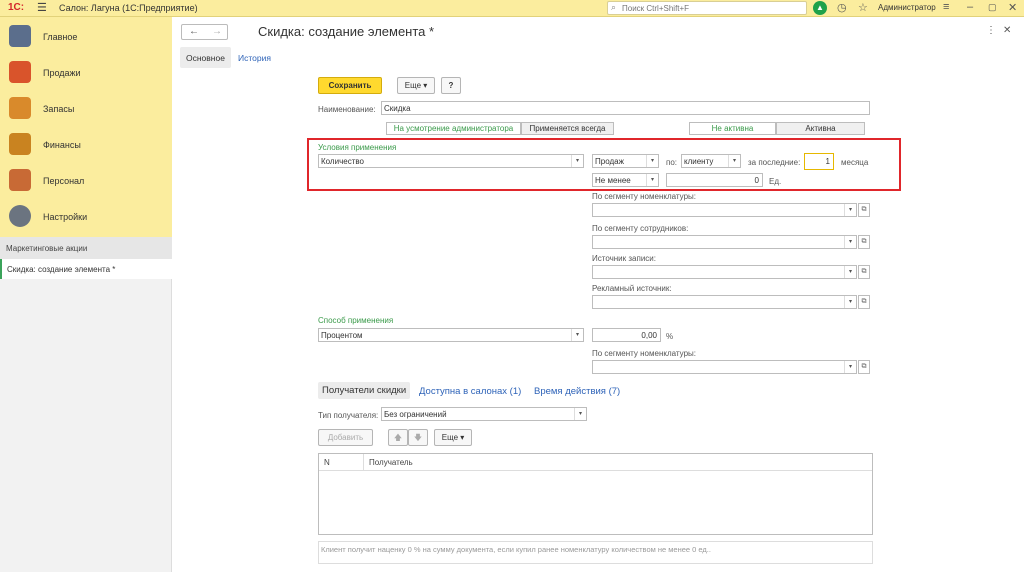 This screenshot has width=1024, height=572. I want to click on filter-label-staff: По сегменту сотрудников:, so click(640, 228).